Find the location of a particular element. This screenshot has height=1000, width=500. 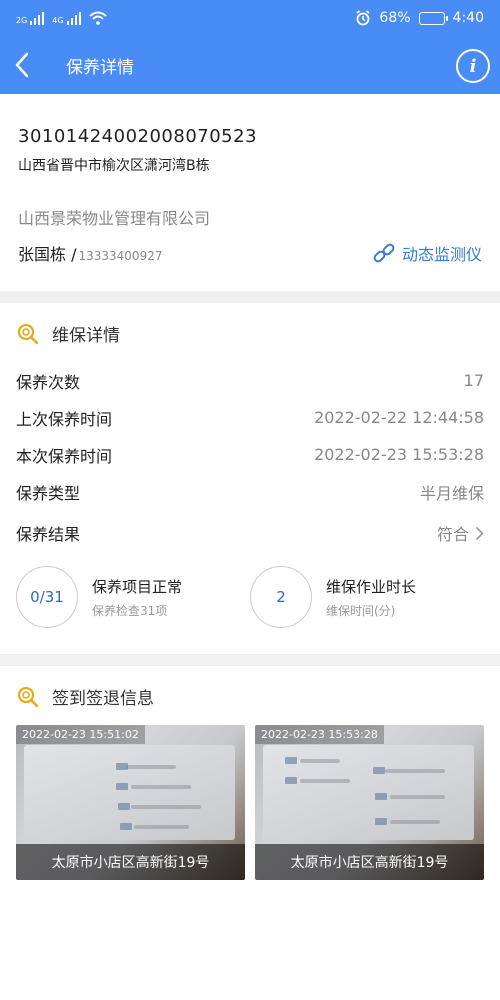

stat-items-normal: 0/31 保养项目正常 保养检查31项 is located at coordinates (133, 597).